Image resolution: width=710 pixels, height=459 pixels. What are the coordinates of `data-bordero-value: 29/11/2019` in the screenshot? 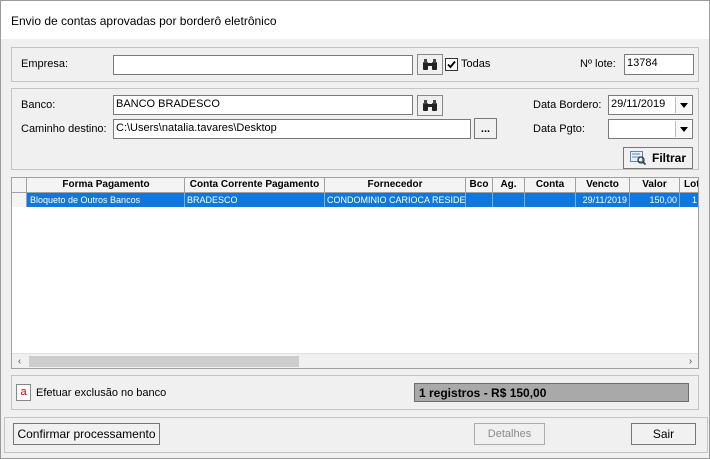 It's located at (638, 104).